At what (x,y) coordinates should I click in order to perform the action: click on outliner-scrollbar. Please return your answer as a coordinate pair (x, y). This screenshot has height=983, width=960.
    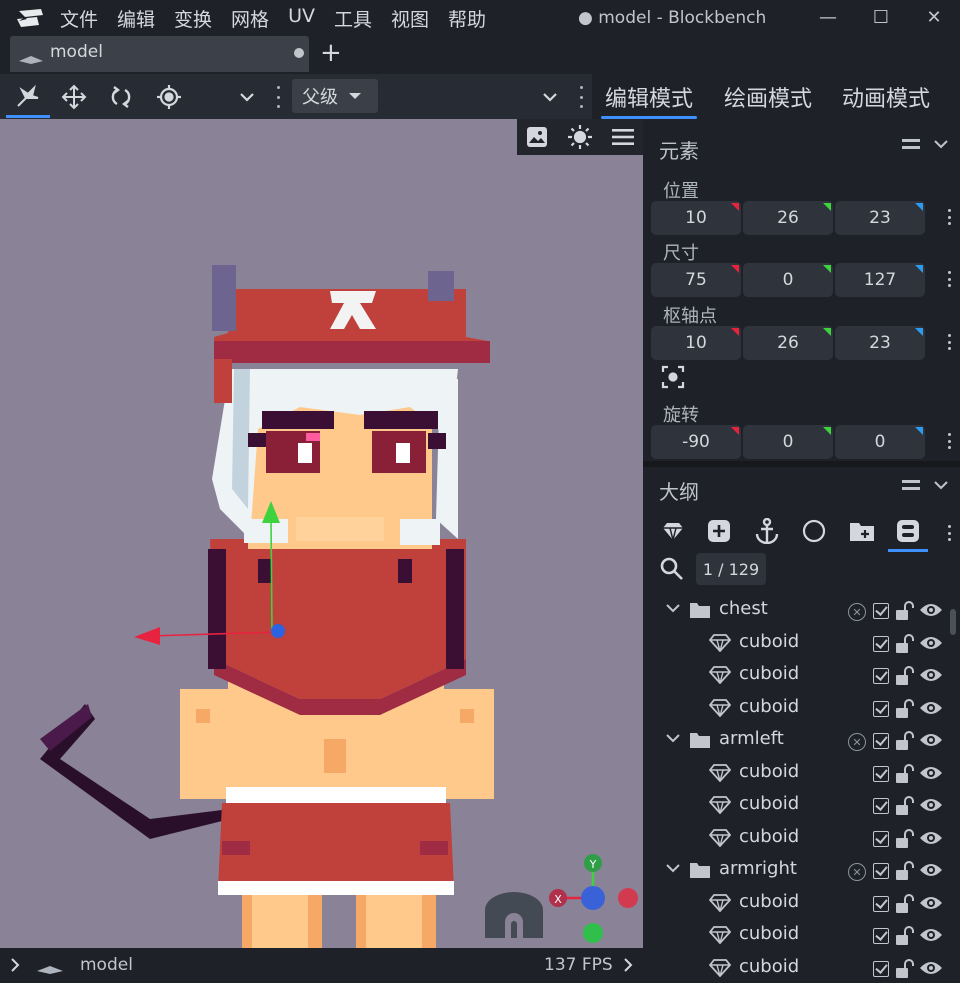
    Looking at the image, I should click on (953, 622).